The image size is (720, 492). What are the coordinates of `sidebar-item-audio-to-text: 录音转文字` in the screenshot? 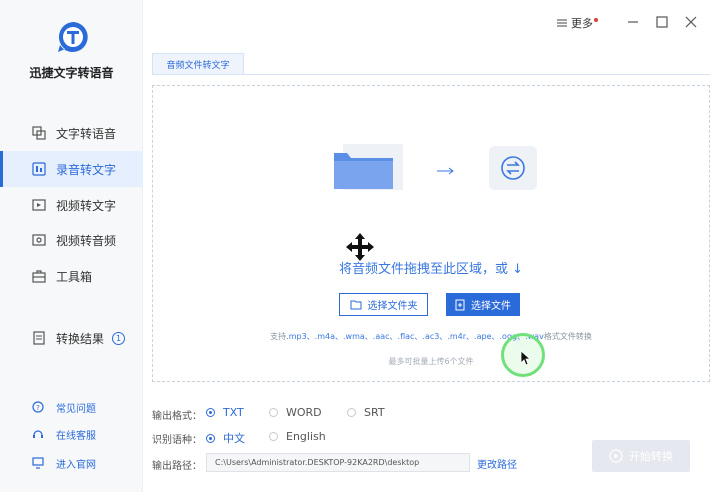 It's located at (71, 169).